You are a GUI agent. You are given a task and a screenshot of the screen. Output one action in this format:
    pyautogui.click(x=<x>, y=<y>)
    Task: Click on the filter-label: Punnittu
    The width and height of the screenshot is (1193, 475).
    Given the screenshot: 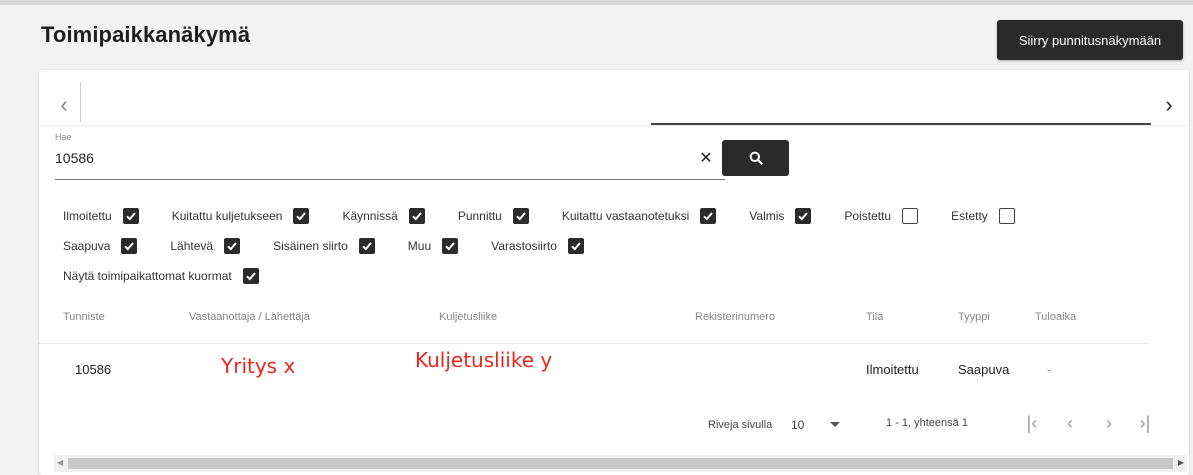 What is the action you would take?
    pyautogui.click(x=479, y=216)
    